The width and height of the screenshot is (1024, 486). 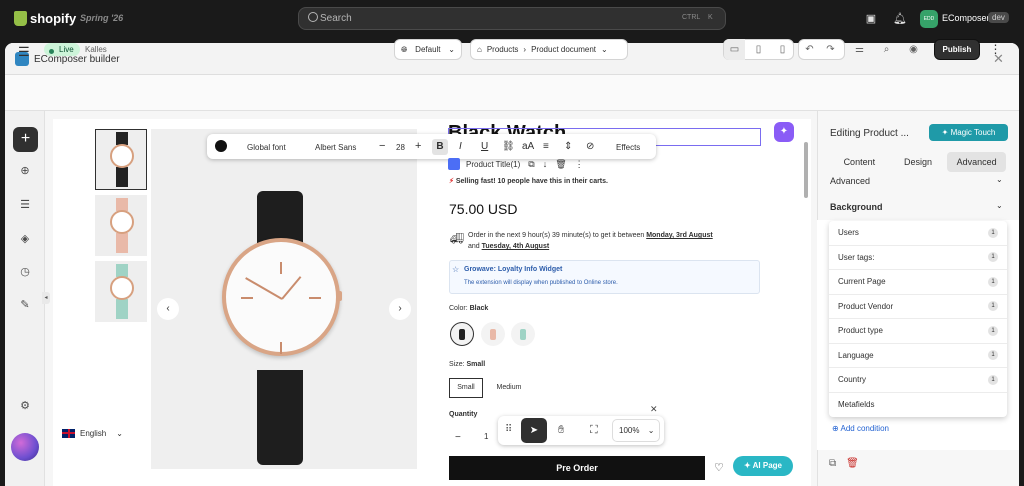 I want to click on fit-screen-icon: ⛶, so click(x=594, y=430).